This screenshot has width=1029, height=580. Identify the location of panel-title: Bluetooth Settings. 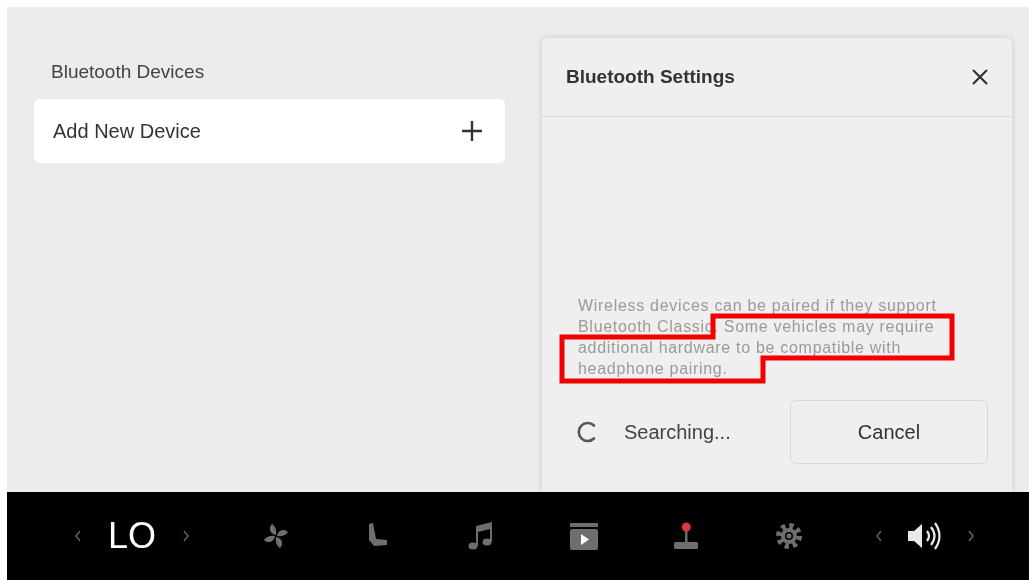
(650, 77).